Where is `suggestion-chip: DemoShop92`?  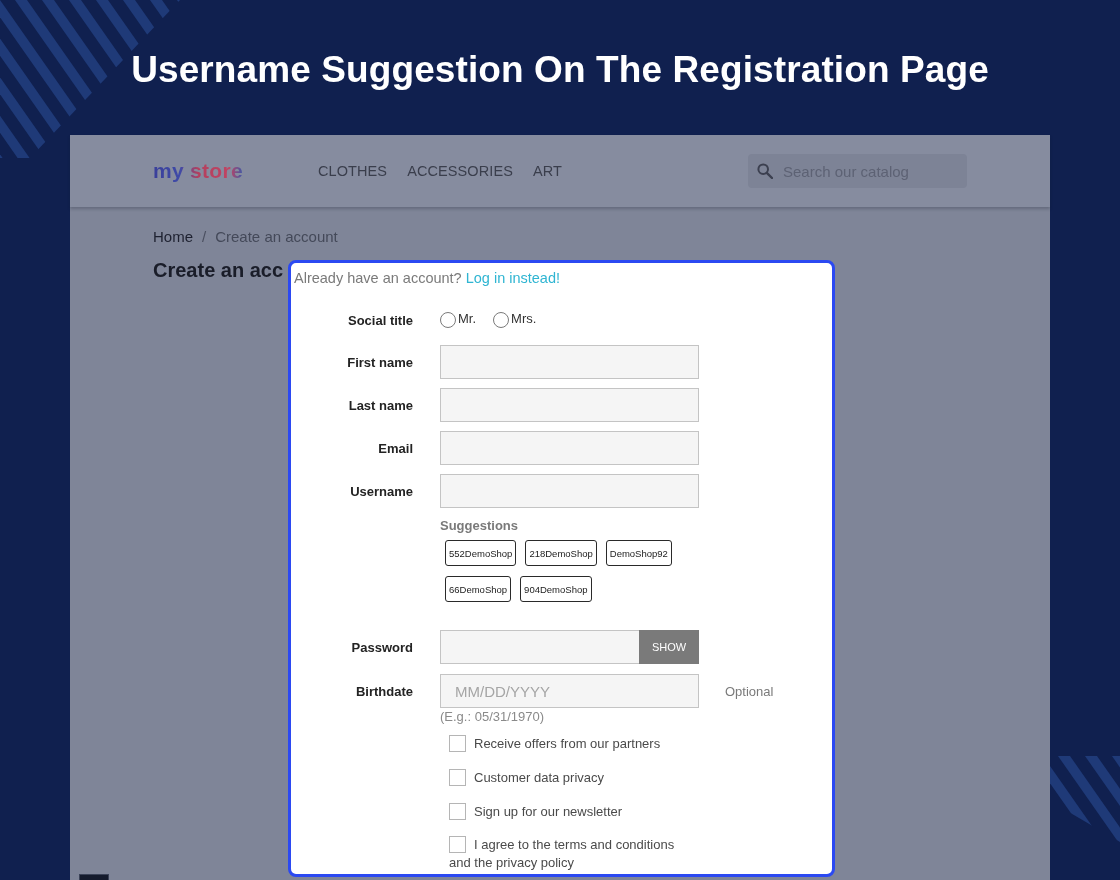 suggestion-chip: DemoShop92 is located at coordinates (638, 553).